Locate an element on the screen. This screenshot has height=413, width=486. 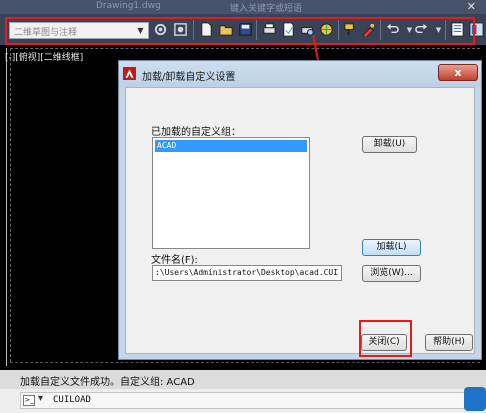
close-button: 关闭(C) is located at coordinates (384, 342).